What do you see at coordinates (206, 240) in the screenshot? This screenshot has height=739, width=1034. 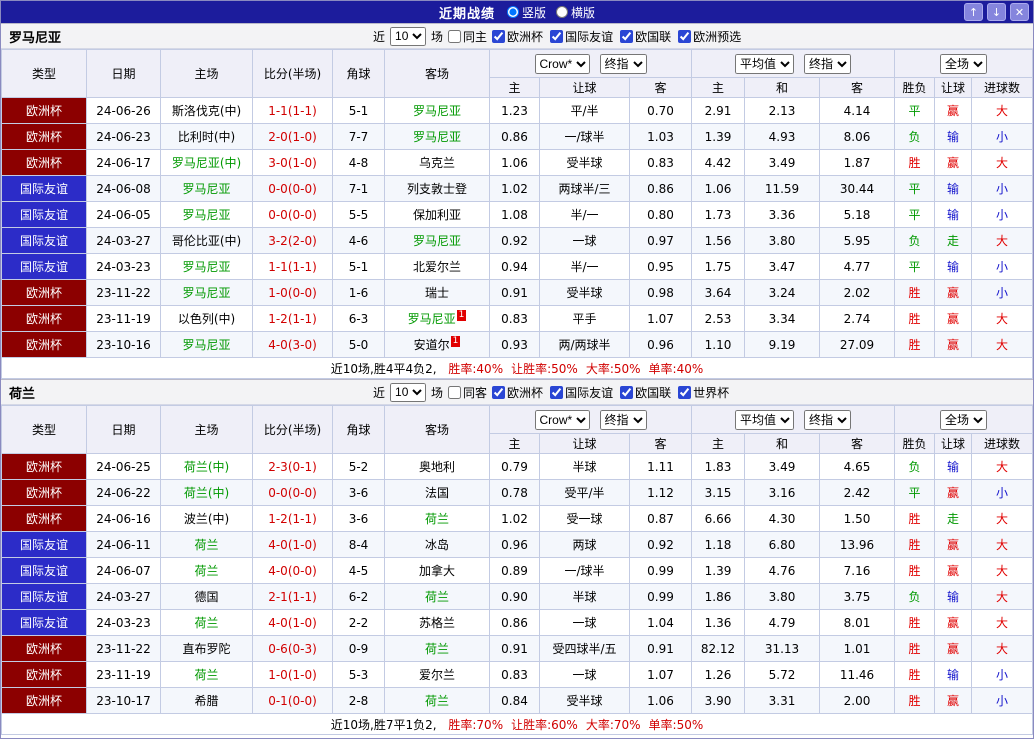 I see `home-team-cell: 哥伦比亚(中)` at bounding box center [206, 240].